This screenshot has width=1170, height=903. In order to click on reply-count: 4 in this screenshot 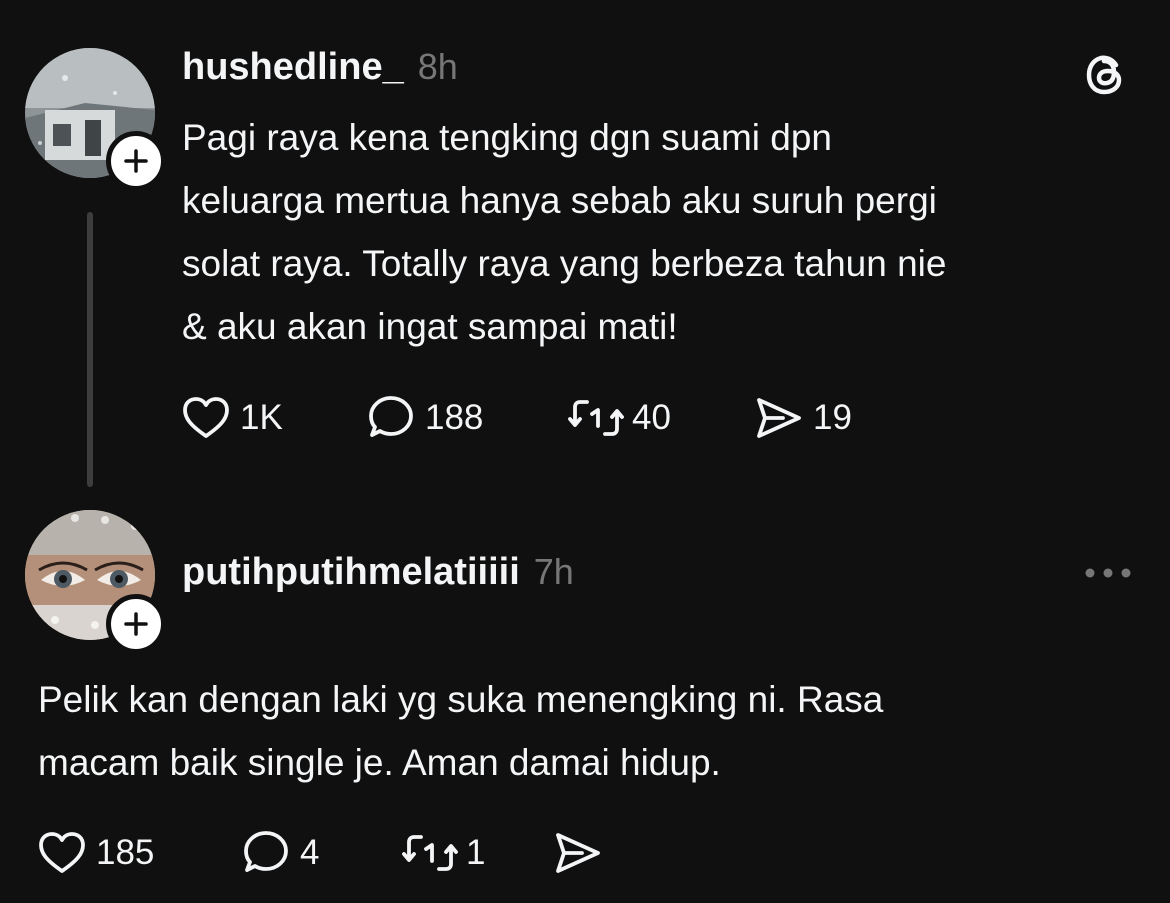, I will do `click(310, 852)`.